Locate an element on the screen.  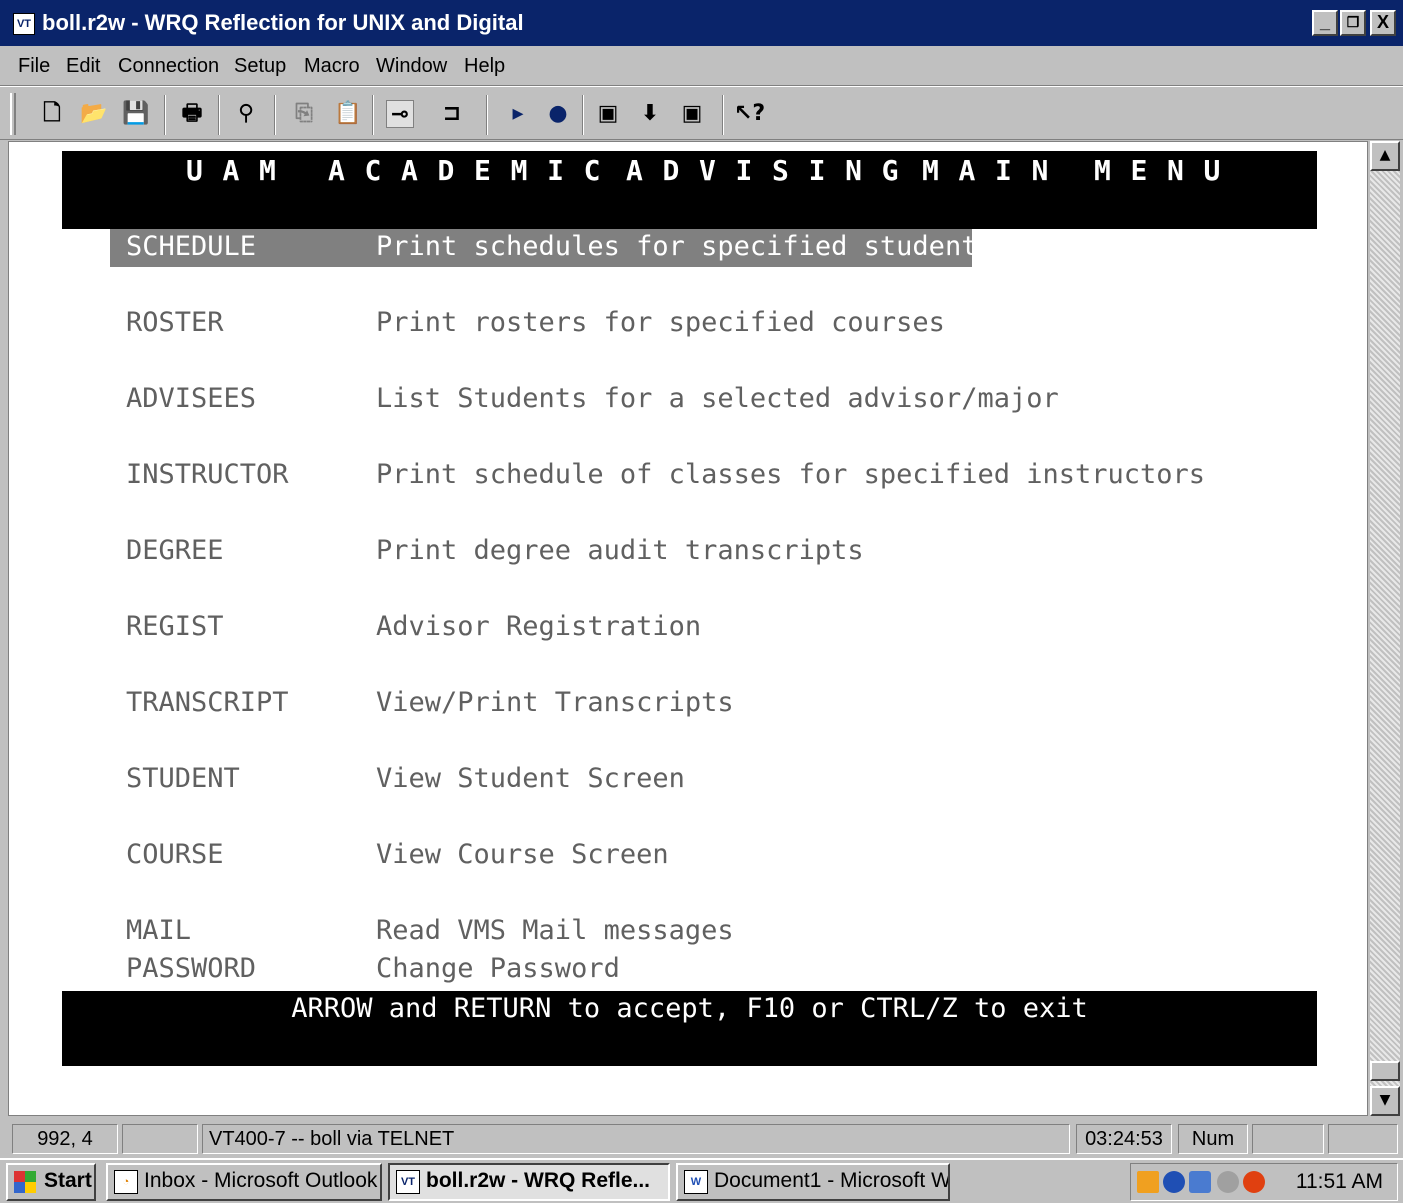
menu-item-password: PASSWORD Change Password is located at coordinates (689, 970).